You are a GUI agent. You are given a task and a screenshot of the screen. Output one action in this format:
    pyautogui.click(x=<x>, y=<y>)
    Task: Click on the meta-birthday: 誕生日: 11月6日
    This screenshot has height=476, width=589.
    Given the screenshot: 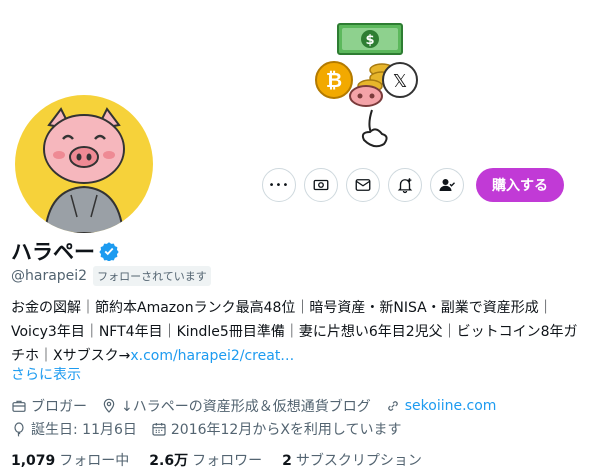 What is the action you would take?
    pyautogui.click(x=74, y=429)
    